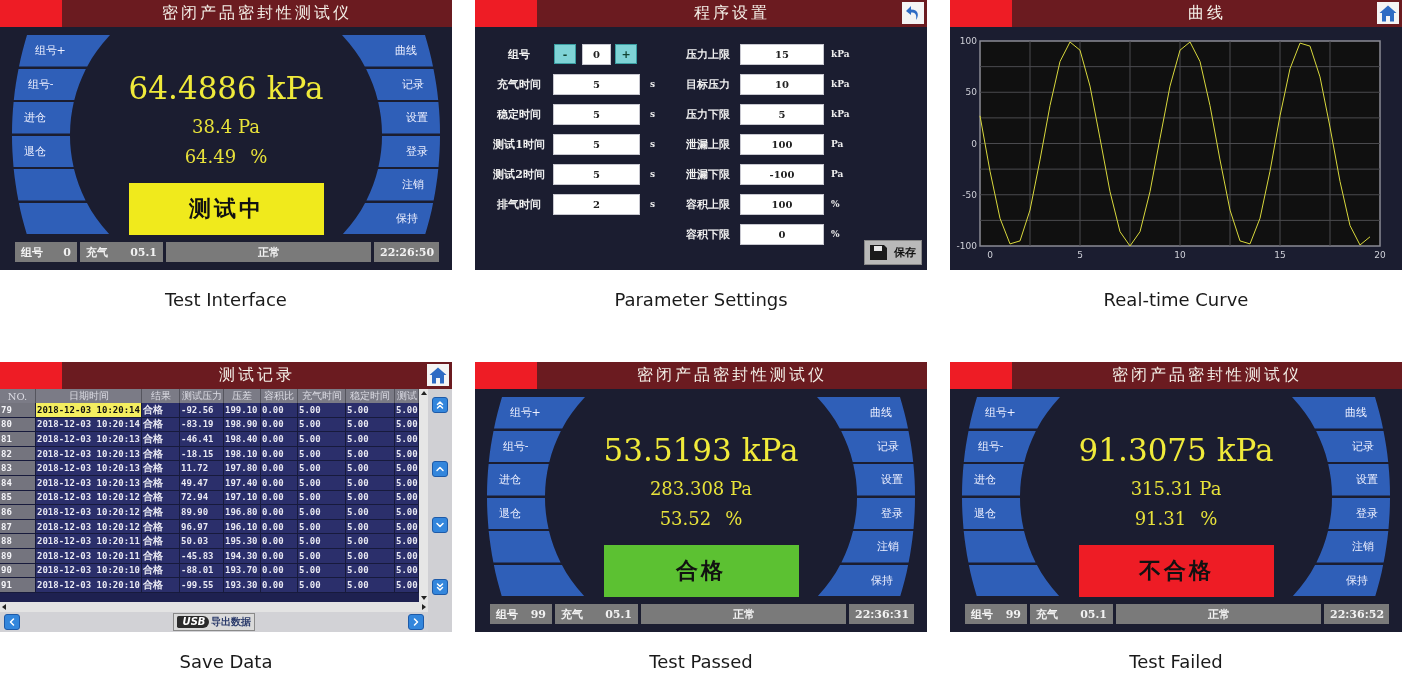 The height and width of the screenshot is (698, 1402). I want to click on previous-button, so click(12, 622).